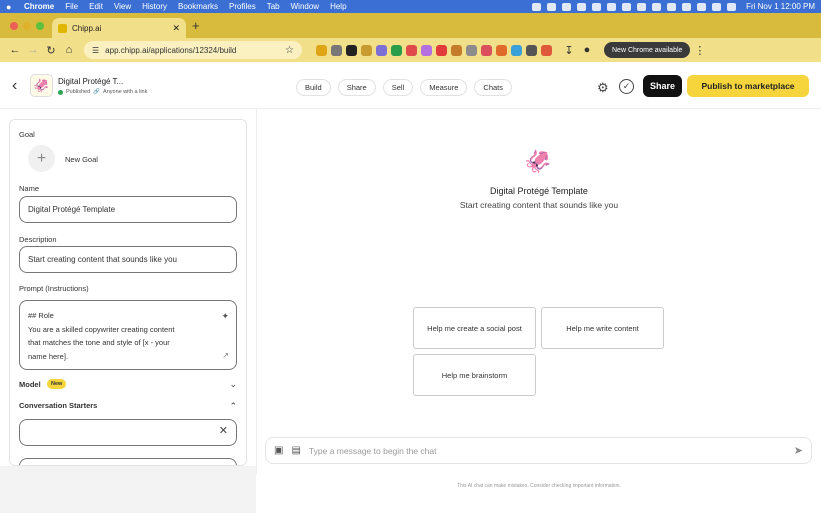 This screenshot has height=513, width=821. Describe the element at coordinates (128, 489) in the screenshot. I see `panel-bottom-strip` at that location.